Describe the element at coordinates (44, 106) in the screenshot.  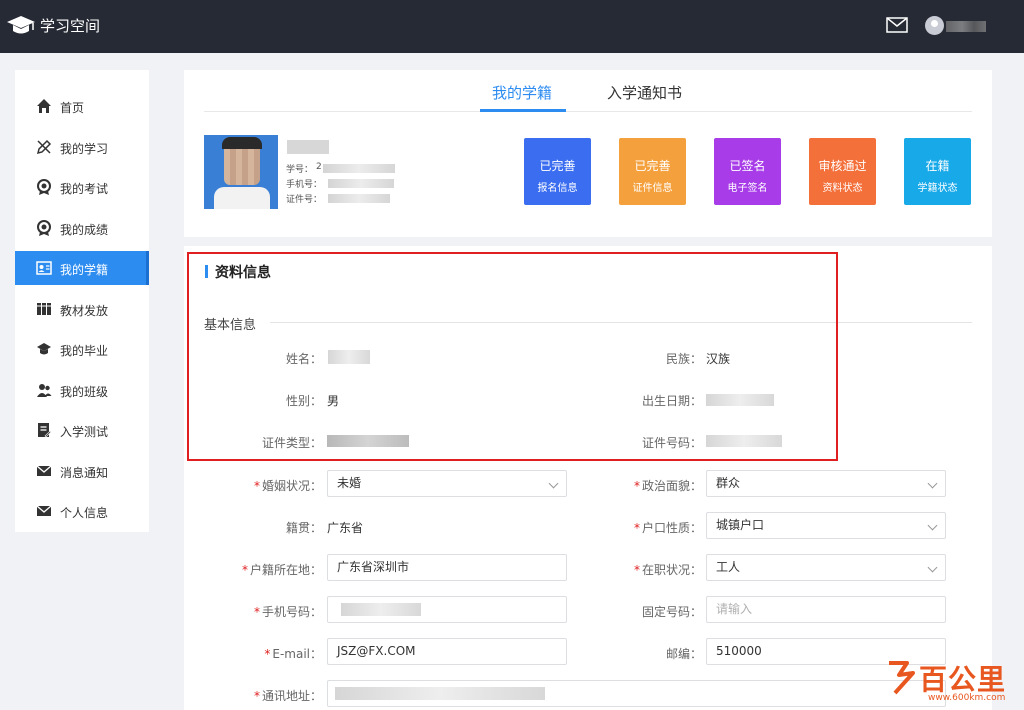
I see `home-icon` at that location.